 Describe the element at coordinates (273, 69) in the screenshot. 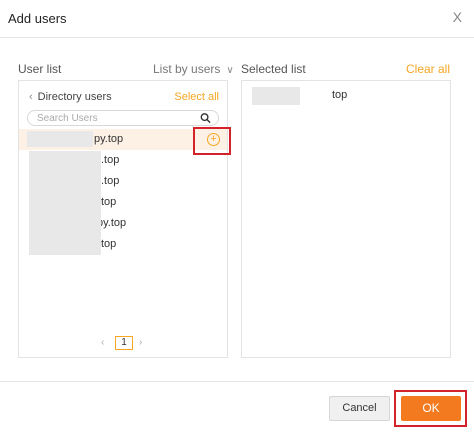

I see `selected-list-heading: Selected list` at that location.